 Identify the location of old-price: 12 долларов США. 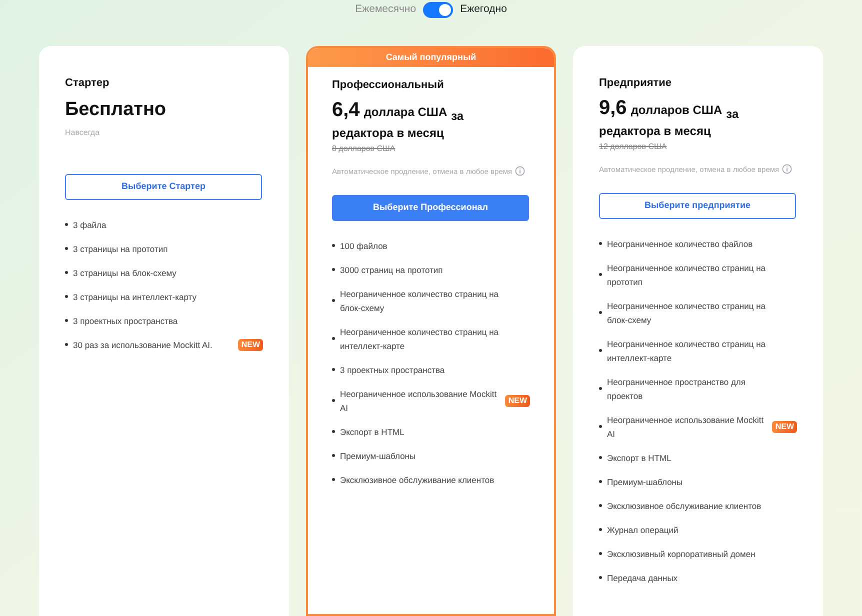
(633, 146).